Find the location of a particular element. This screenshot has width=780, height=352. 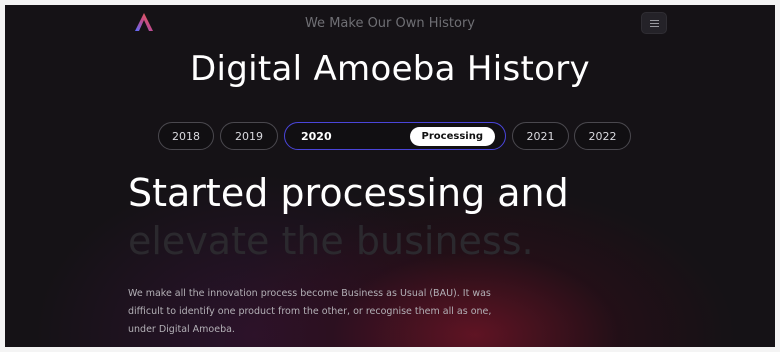

year-tab-label: 2021 is located at coordinates (540, 136).